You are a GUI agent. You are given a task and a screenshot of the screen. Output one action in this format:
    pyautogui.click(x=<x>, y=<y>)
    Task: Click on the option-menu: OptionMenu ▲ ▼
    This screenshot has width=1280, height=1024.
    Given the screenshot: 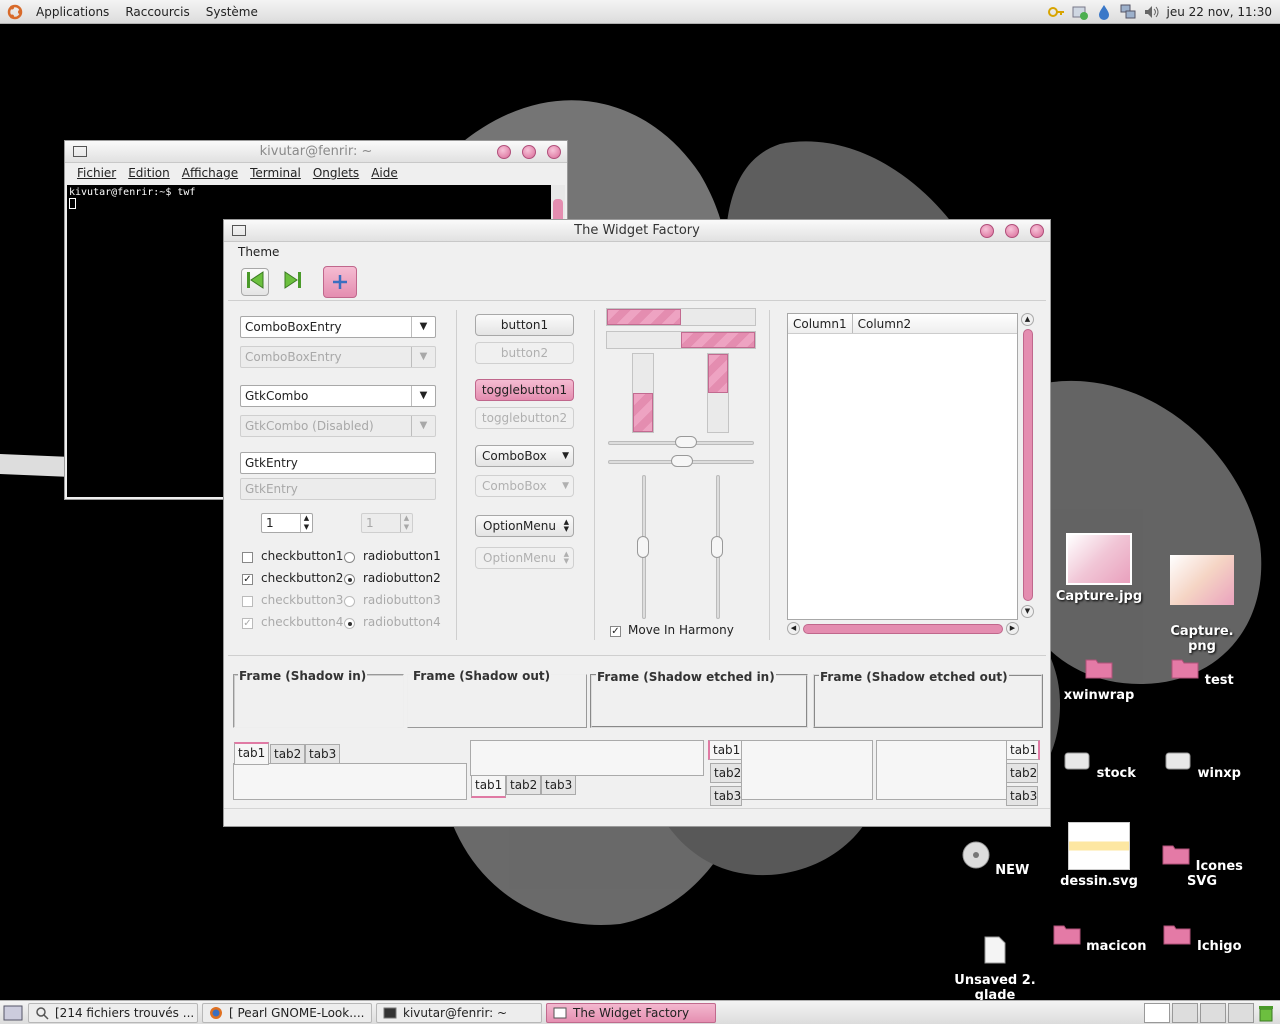 What is the action you would take?
    pyautogui.click(x=524, y=526)
    